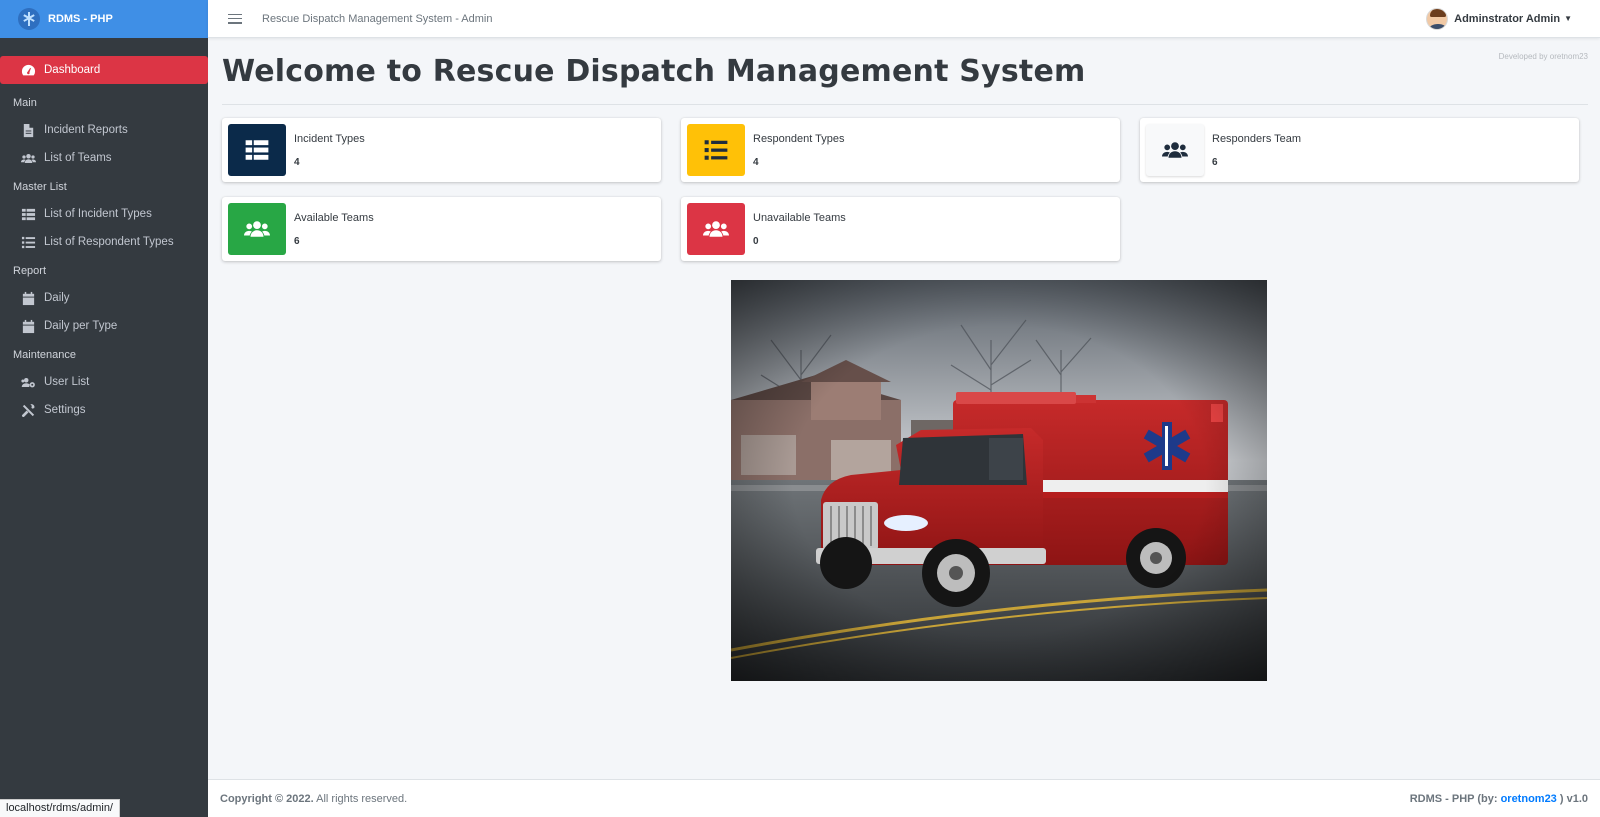 This screenshot has width=1600, height=817. I want to click on file-icon, so click(28, 130).